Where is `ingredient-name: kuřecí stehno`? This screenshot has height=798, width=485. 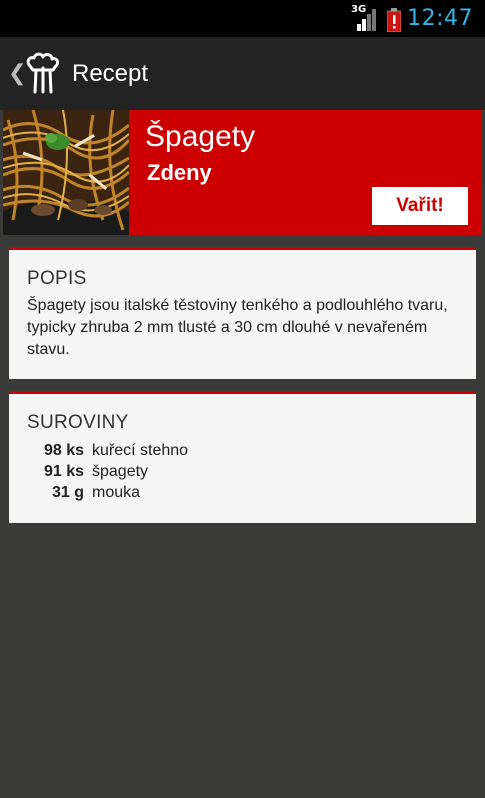
ingredient-name: kuřecí stehno is located at coordinates (140, 450).